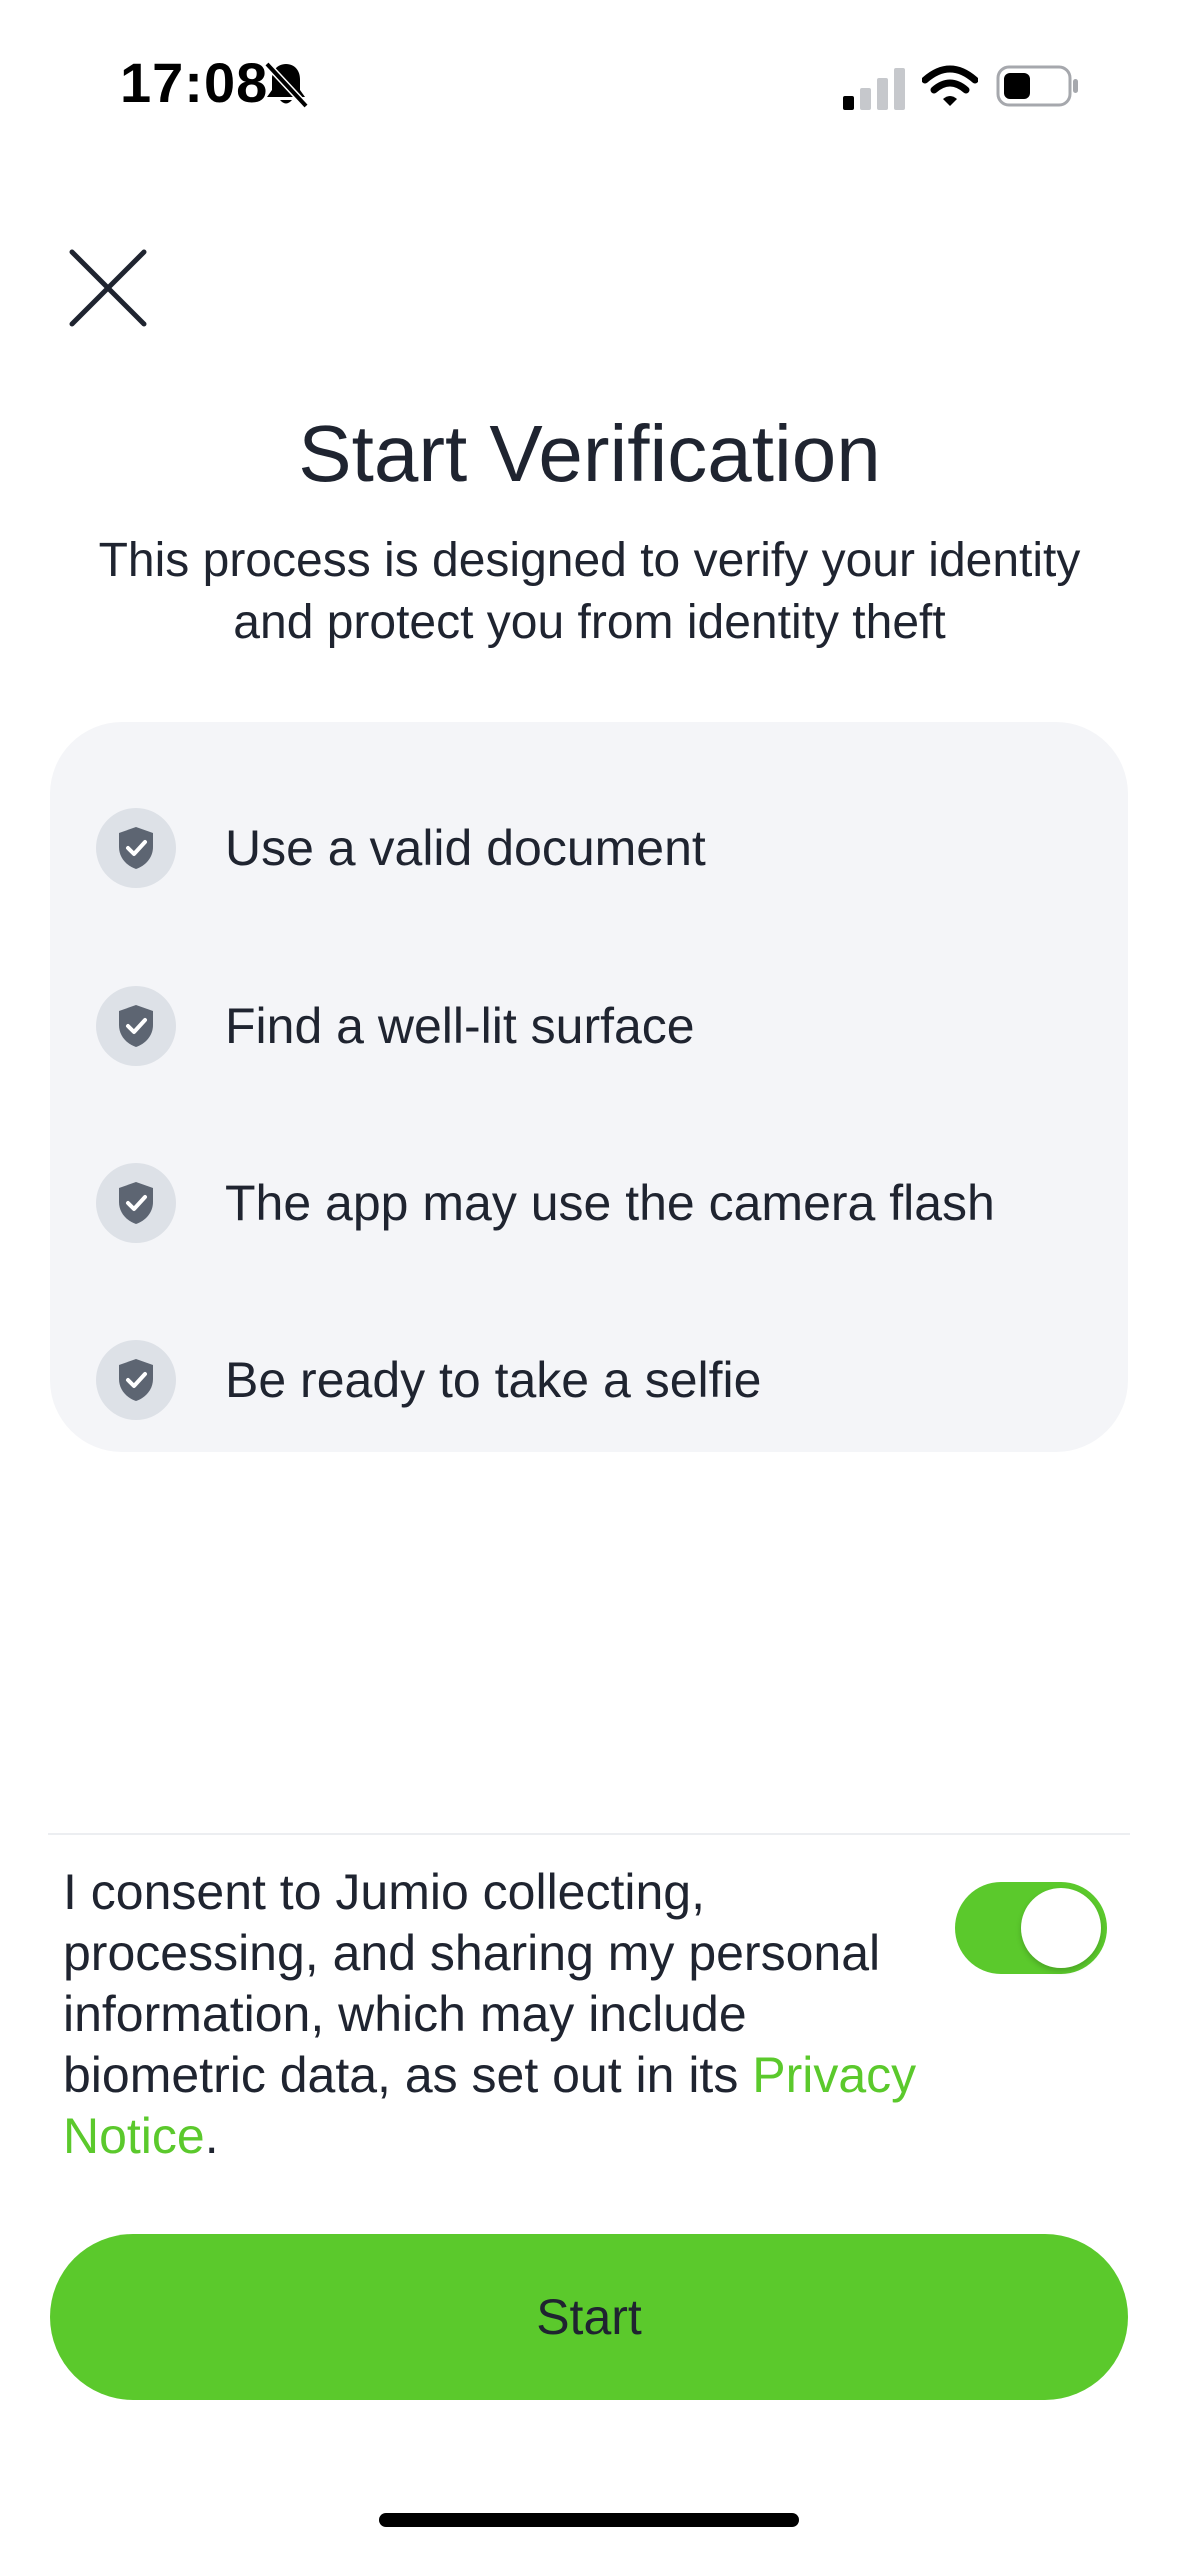 The height and width of the screenshot is (2556, 1179). I want to click on home-indicator, so click(589, 2520).